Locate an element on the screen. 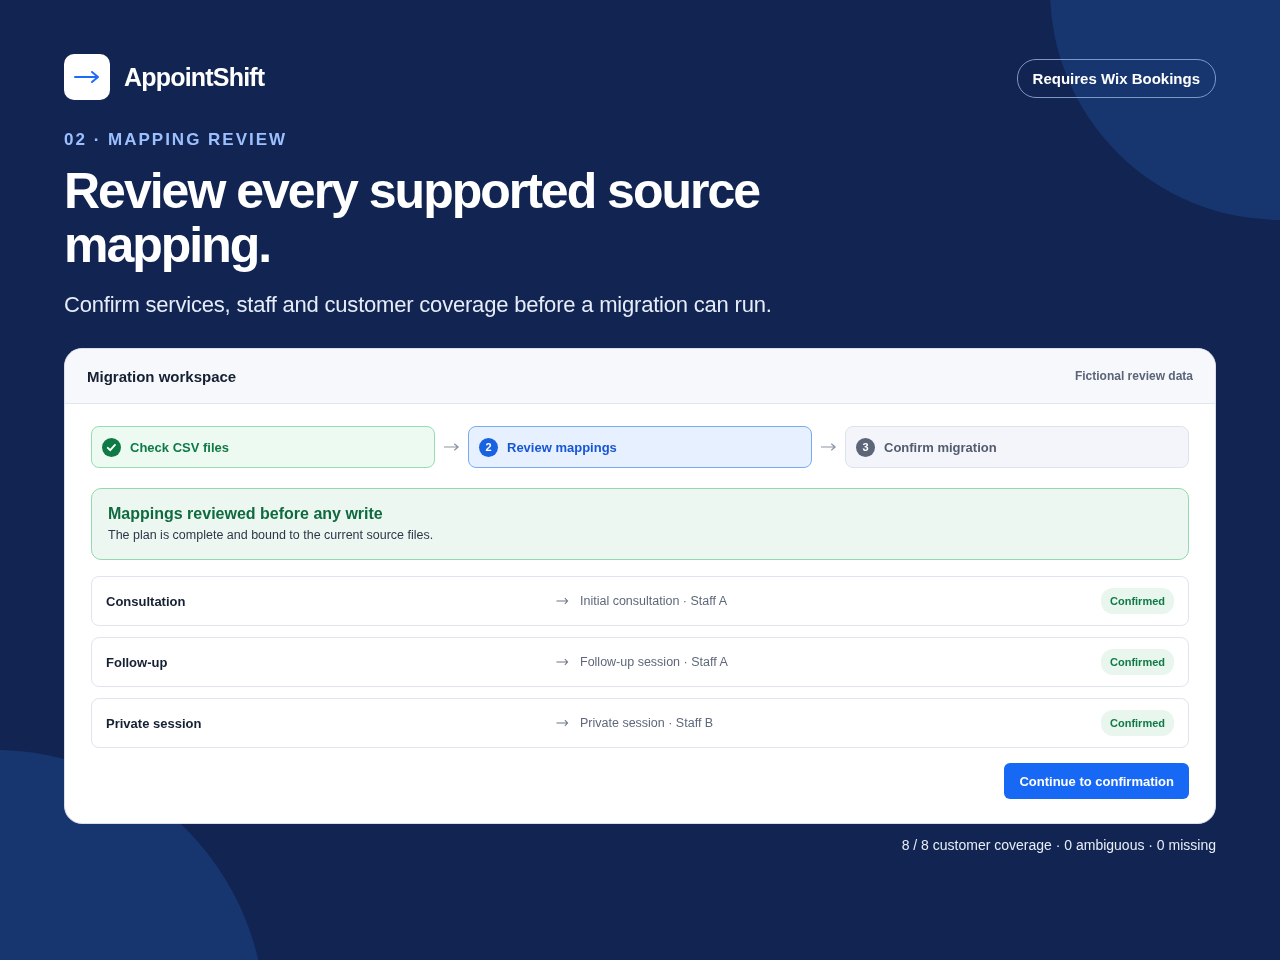 The height and width of the screenshot is (960, 1280). source-name: Private session is located at coordinates (154, 723).